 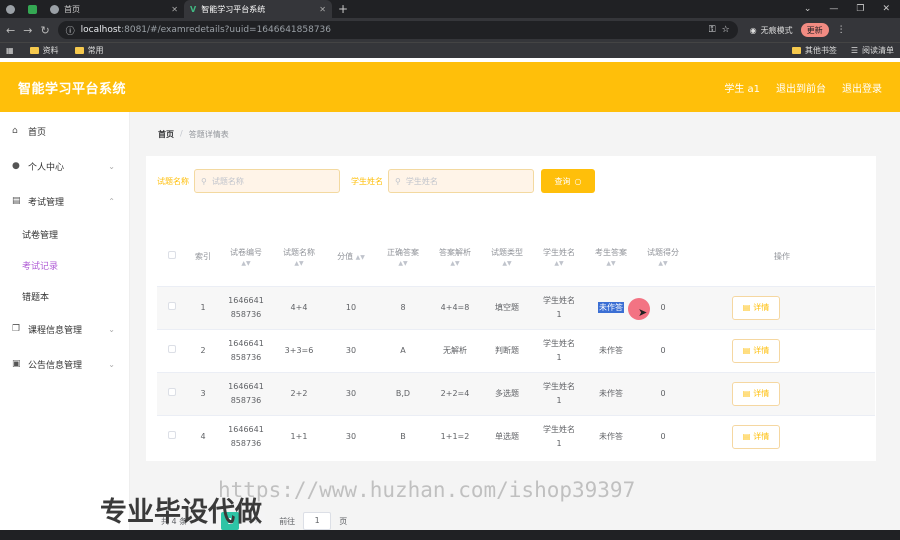 What do you see at coordinates (771, 30) in the screenshot?
I see `incognito-badge: ◉ 无痕模式` at bounding box center [771, 30].